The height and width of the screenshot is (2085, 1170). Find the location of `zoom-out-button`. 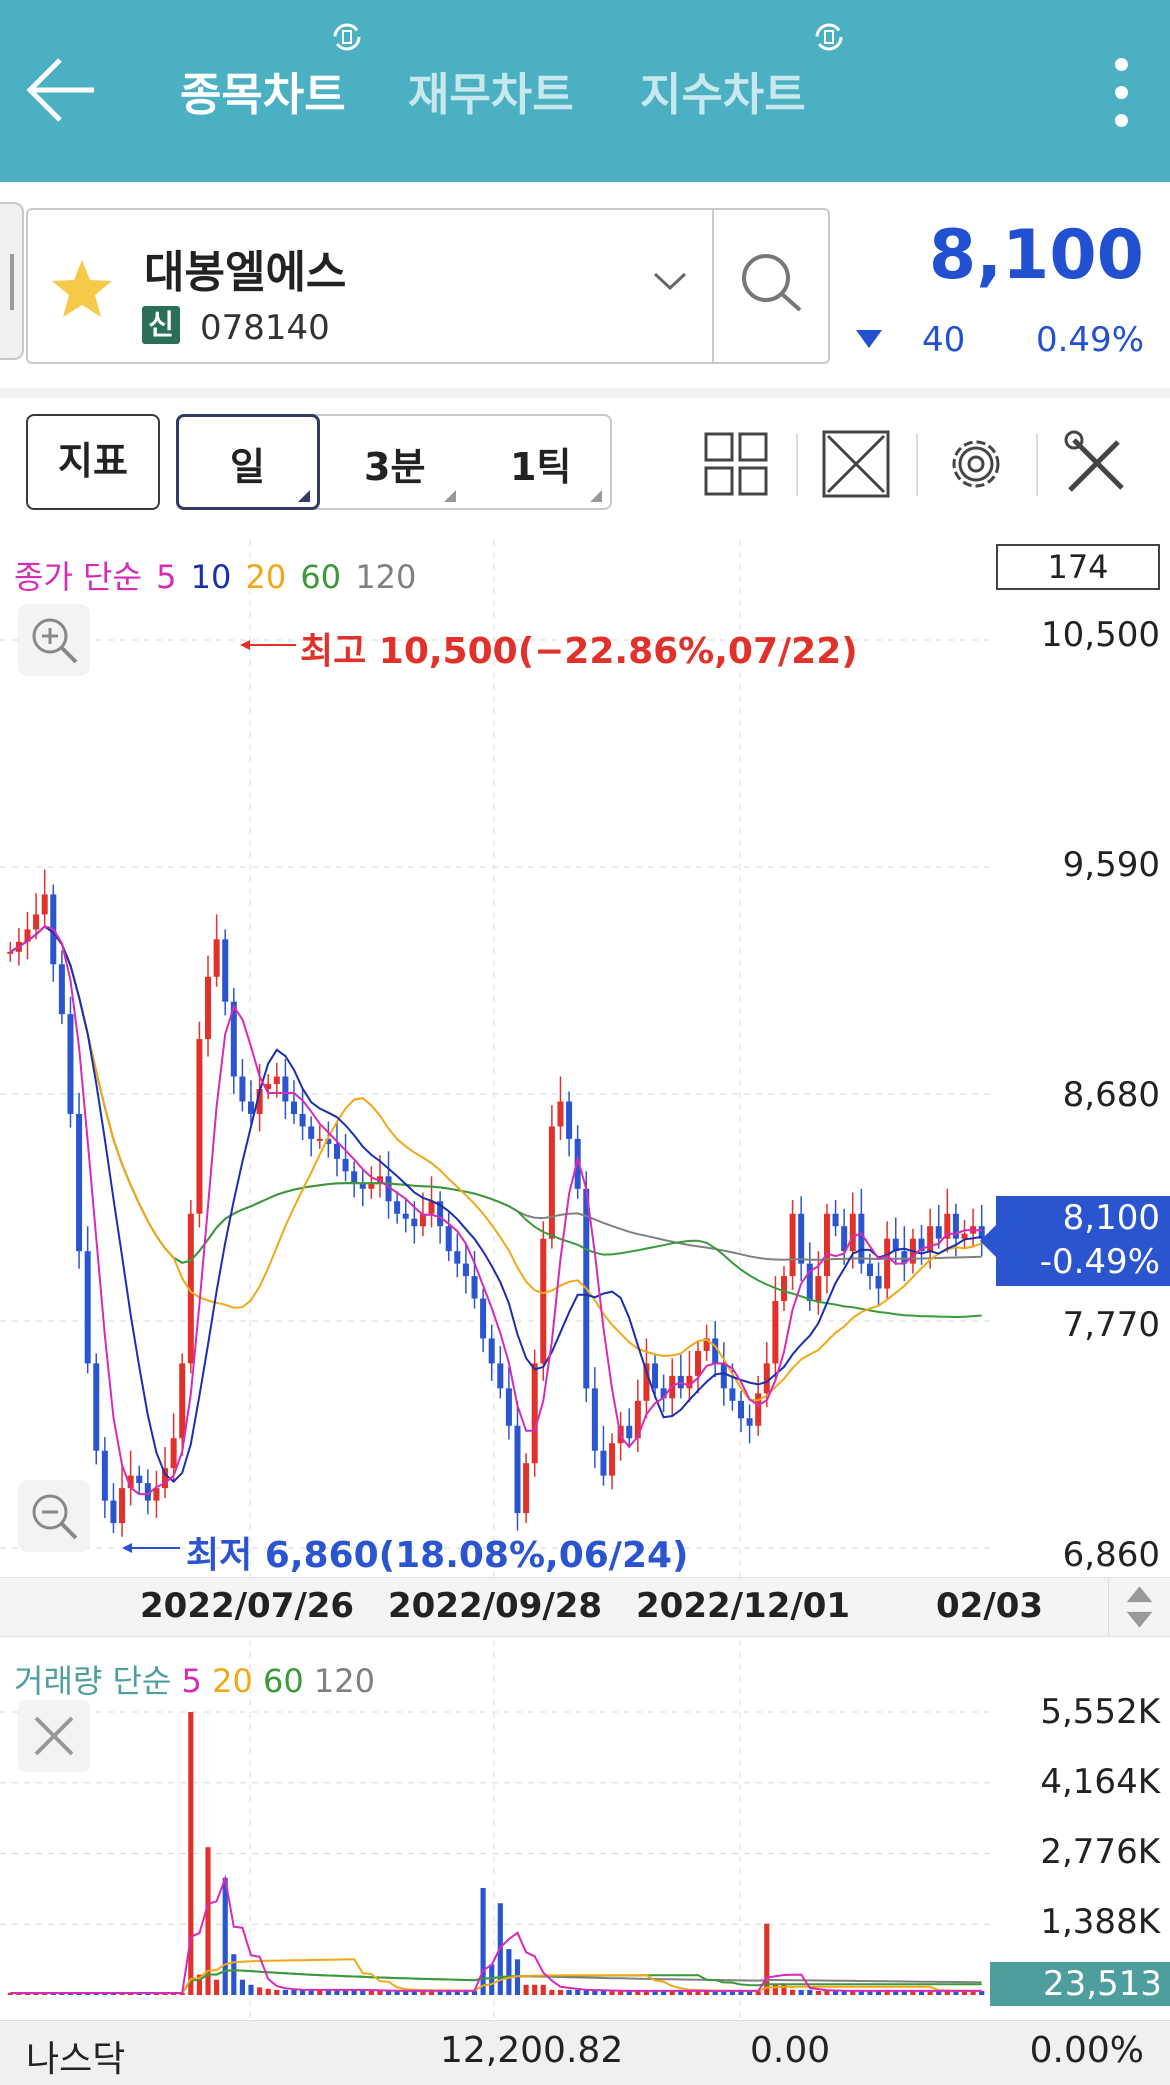

zoom-out-button is located at coordinates (54, 1516).